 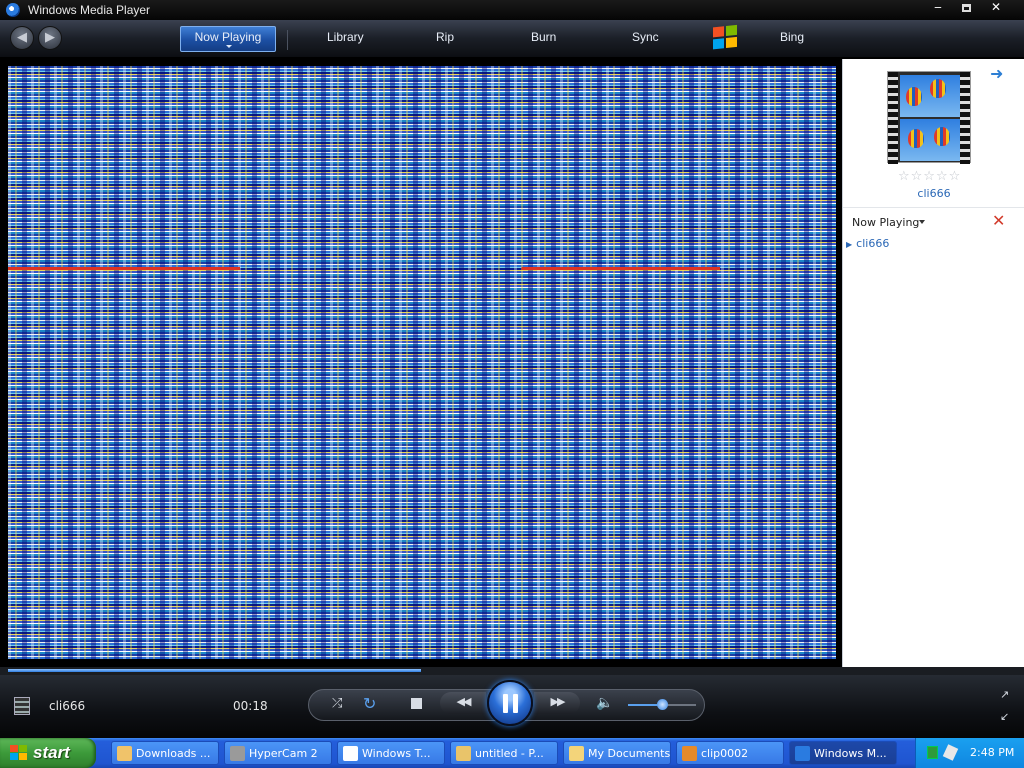 What do you see at coordinates (885, 222) in the screenshot?
I see `now-playing-list-label: Now Playing` at bounding box center [885, 222].